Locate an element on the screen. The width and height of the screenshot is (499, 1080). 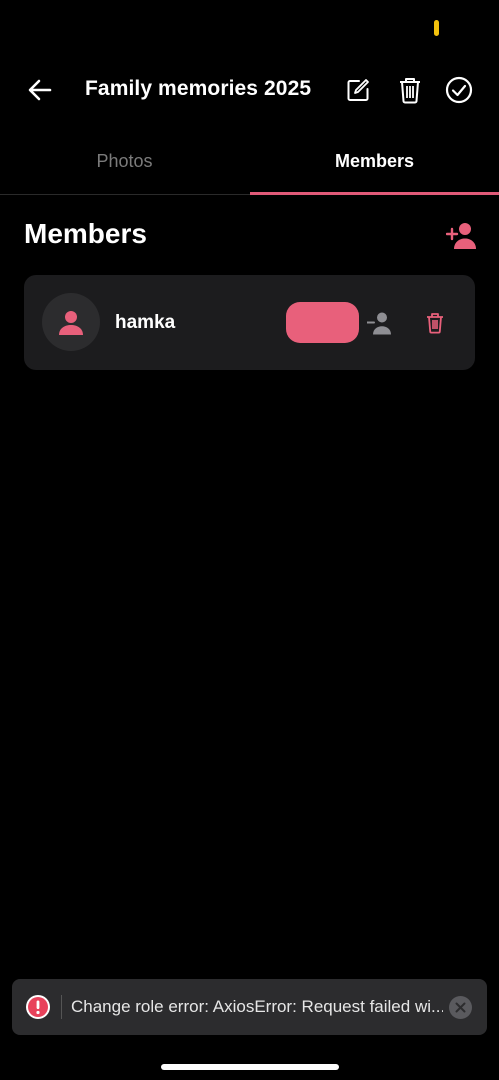
delete-album-button is located at coordinates (410, 90).